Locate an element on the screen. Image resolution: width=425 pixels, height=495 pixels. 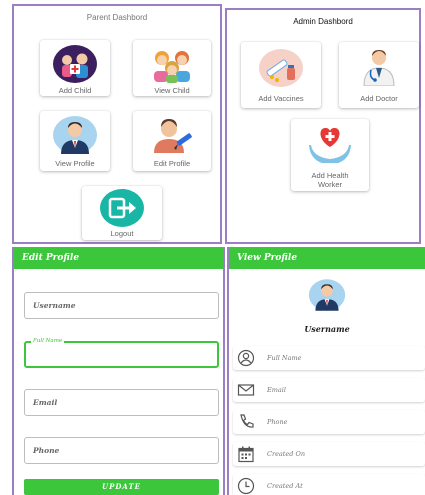
email-field: Email is located at coordinates (121, 402).